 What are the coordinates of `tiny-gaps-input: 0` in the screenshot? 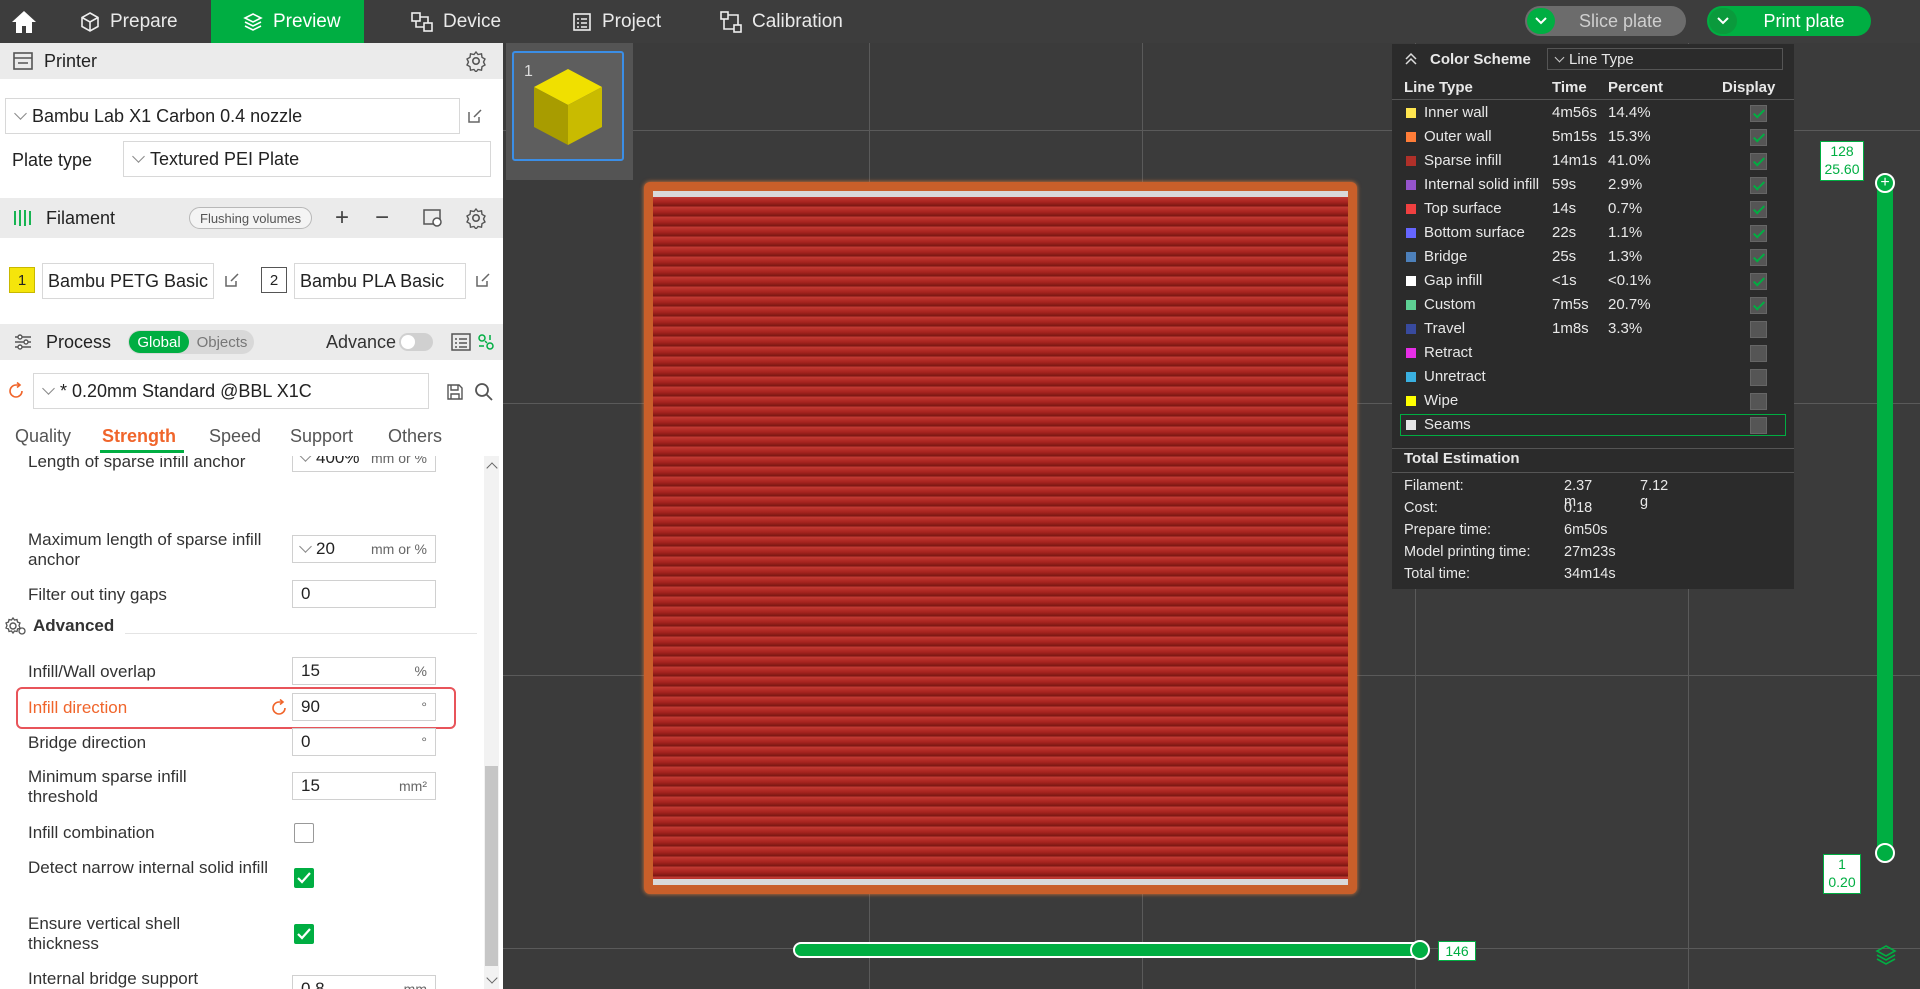 It's located at (364, 594).